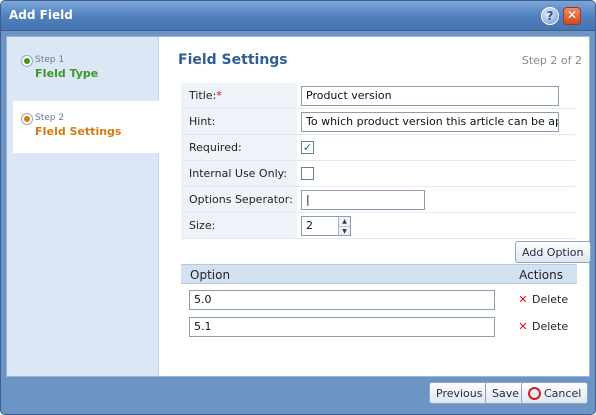  I want to click on table-row: 5.1 ✕ Delete, so click(379, 327).